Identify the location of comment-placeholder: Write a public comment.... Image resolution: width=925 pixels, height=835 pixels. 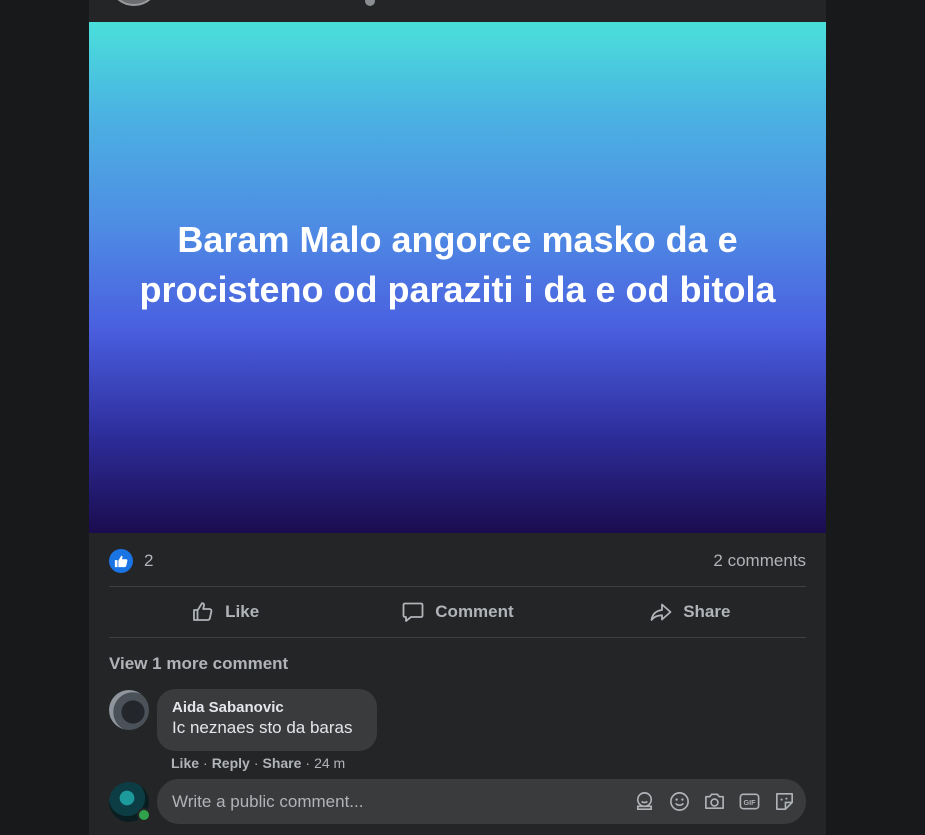
(268, 801).